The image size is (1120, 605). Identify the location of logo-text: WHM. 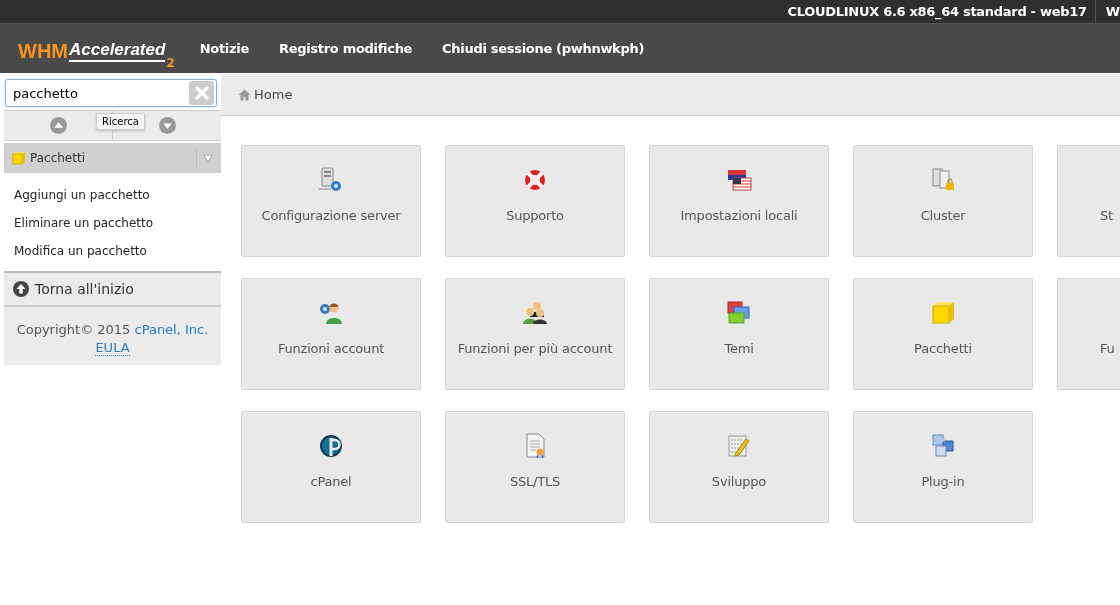
(43, 50).